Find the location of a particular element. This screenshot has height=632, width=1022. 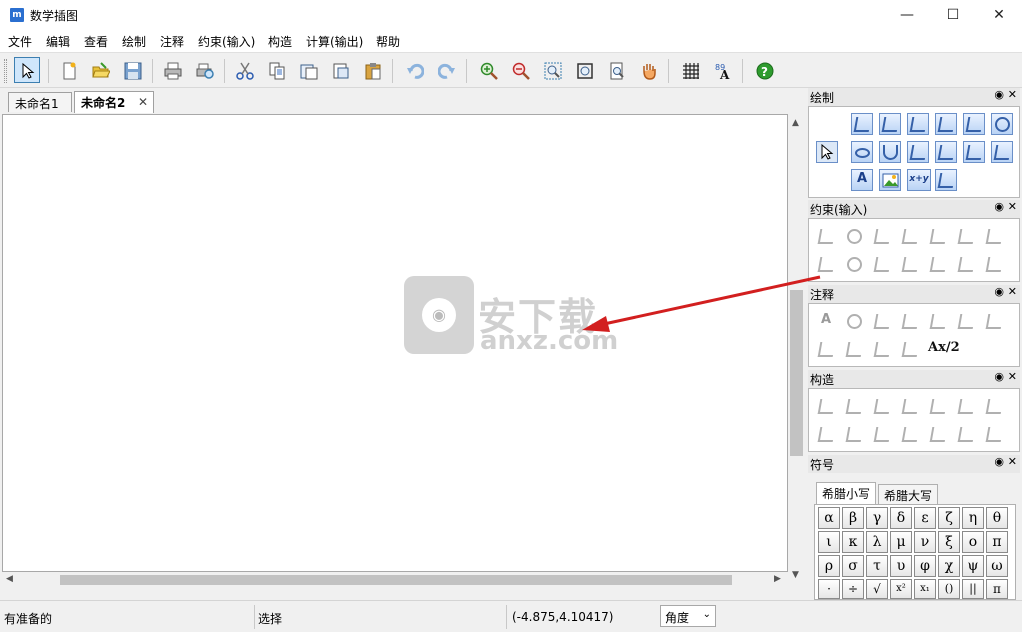

arrow-head is located at coordinates (596, 324).